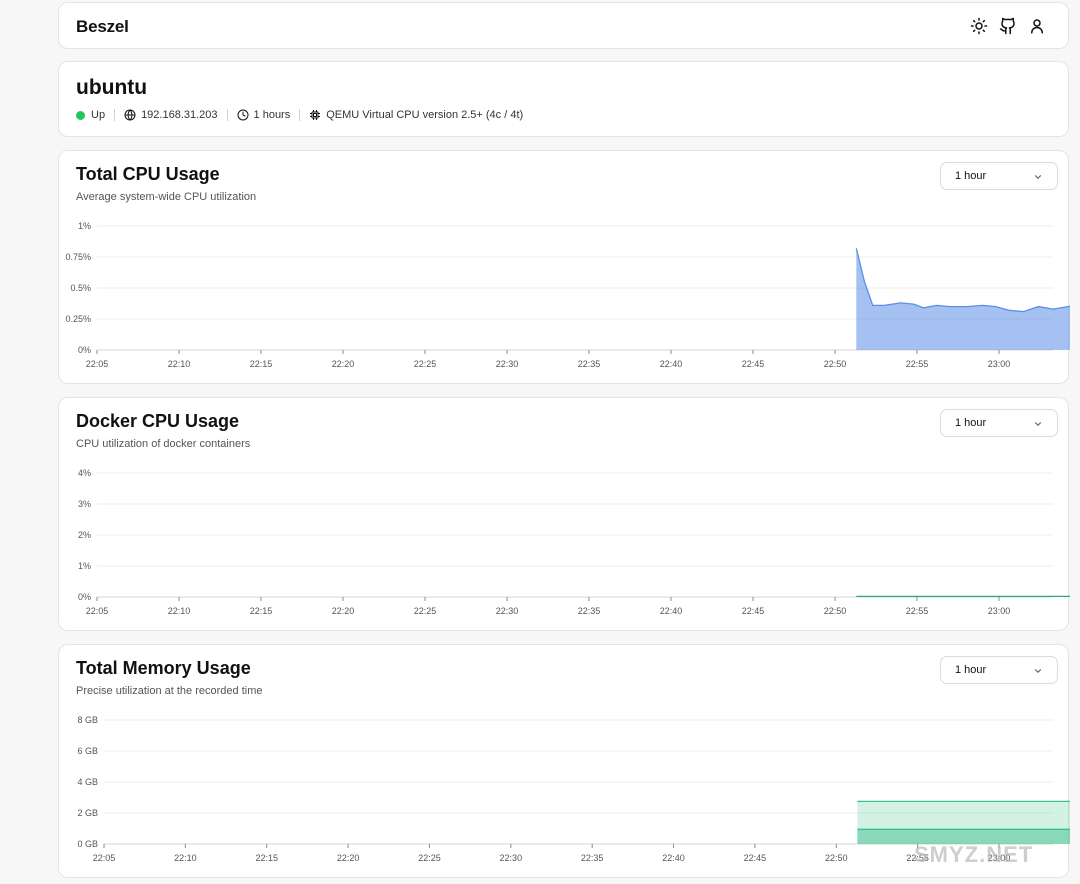 The image size is (1080, 884). Describe the element at coordinates (1008, 26) in the screenshot. I see `github-icon` at that location.